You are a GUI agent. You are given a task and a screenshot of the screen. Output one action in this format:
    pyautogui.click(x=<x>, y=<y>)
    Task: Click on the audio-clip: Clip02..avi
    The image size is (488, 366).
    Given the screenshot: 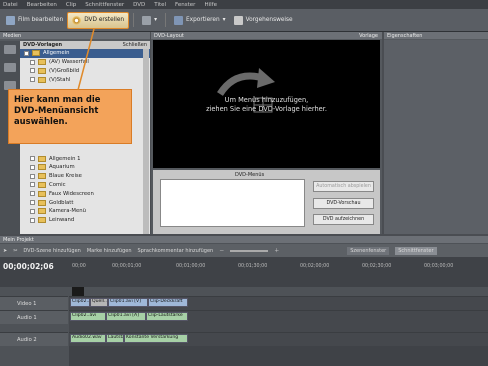 What is the action you would take?
    pyautogui.click(x=88, y=316)
    